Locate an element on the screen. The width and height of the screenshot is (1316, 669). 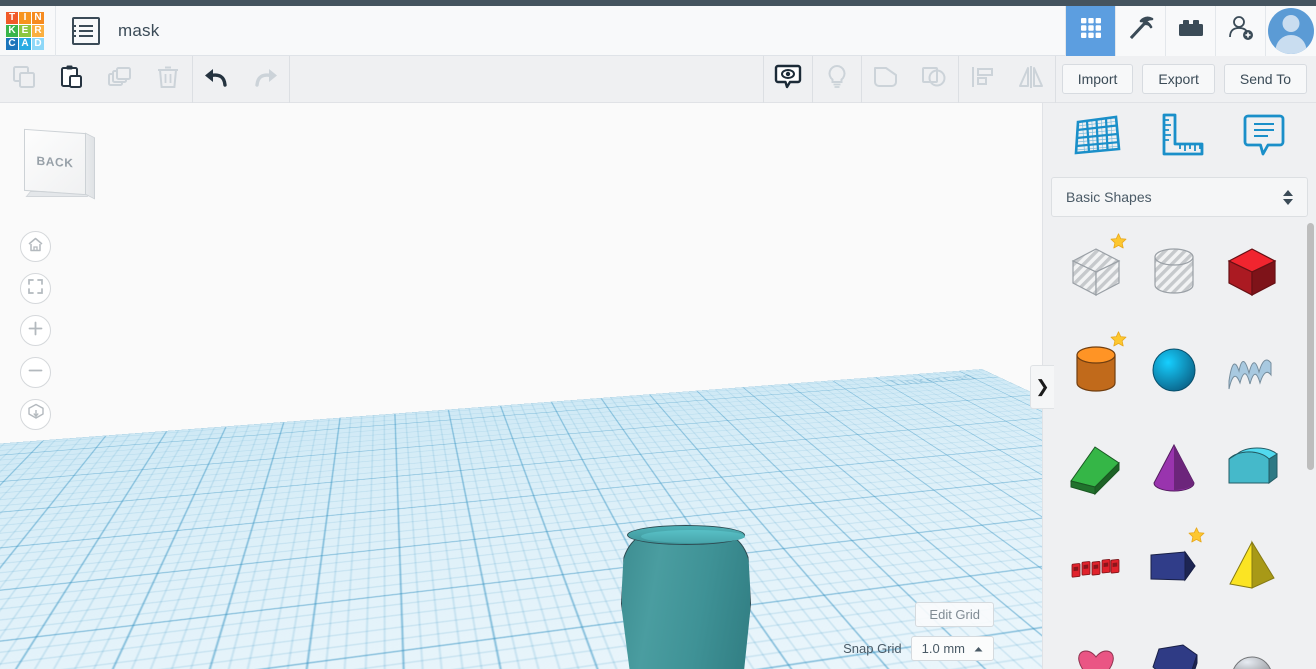
ruler-icon is located at coordinates (1182, 137).